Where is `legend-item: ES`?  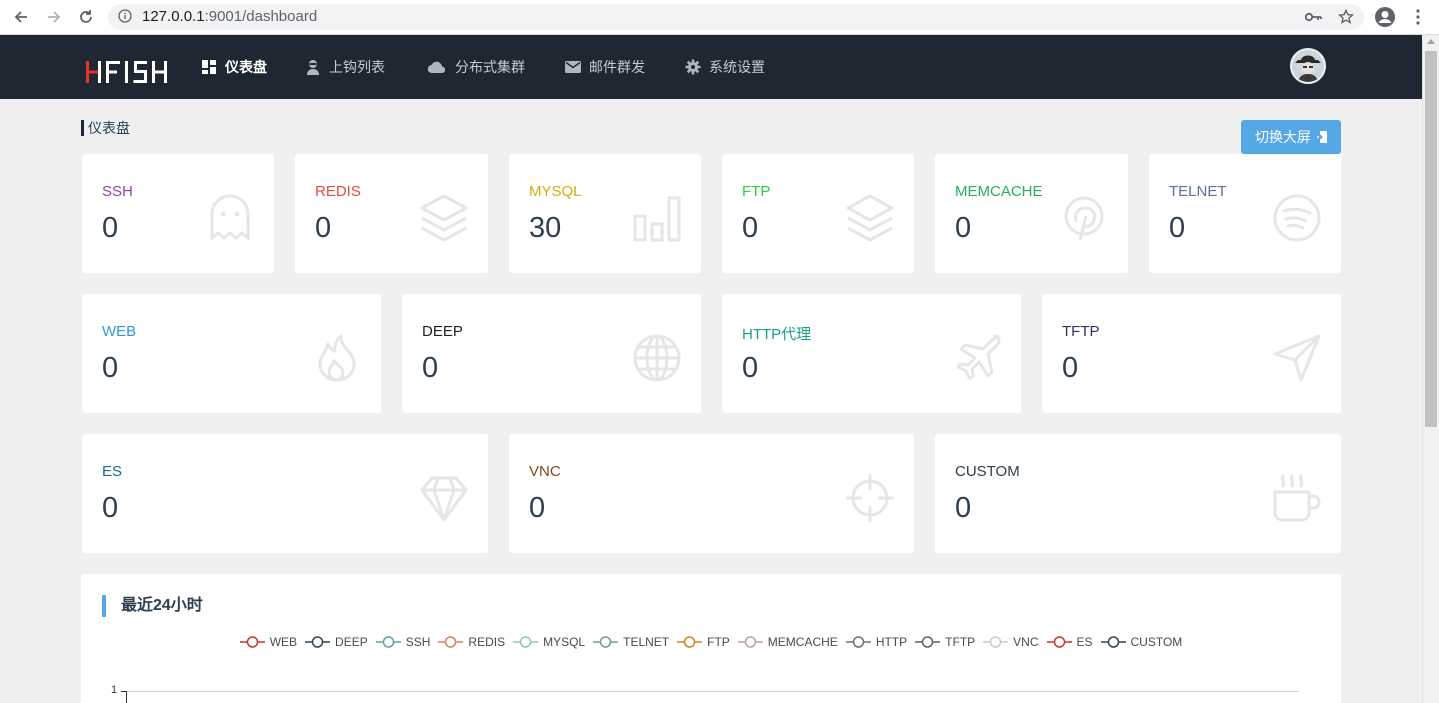
legend-item: ES is located at coordinates (1069, 642).